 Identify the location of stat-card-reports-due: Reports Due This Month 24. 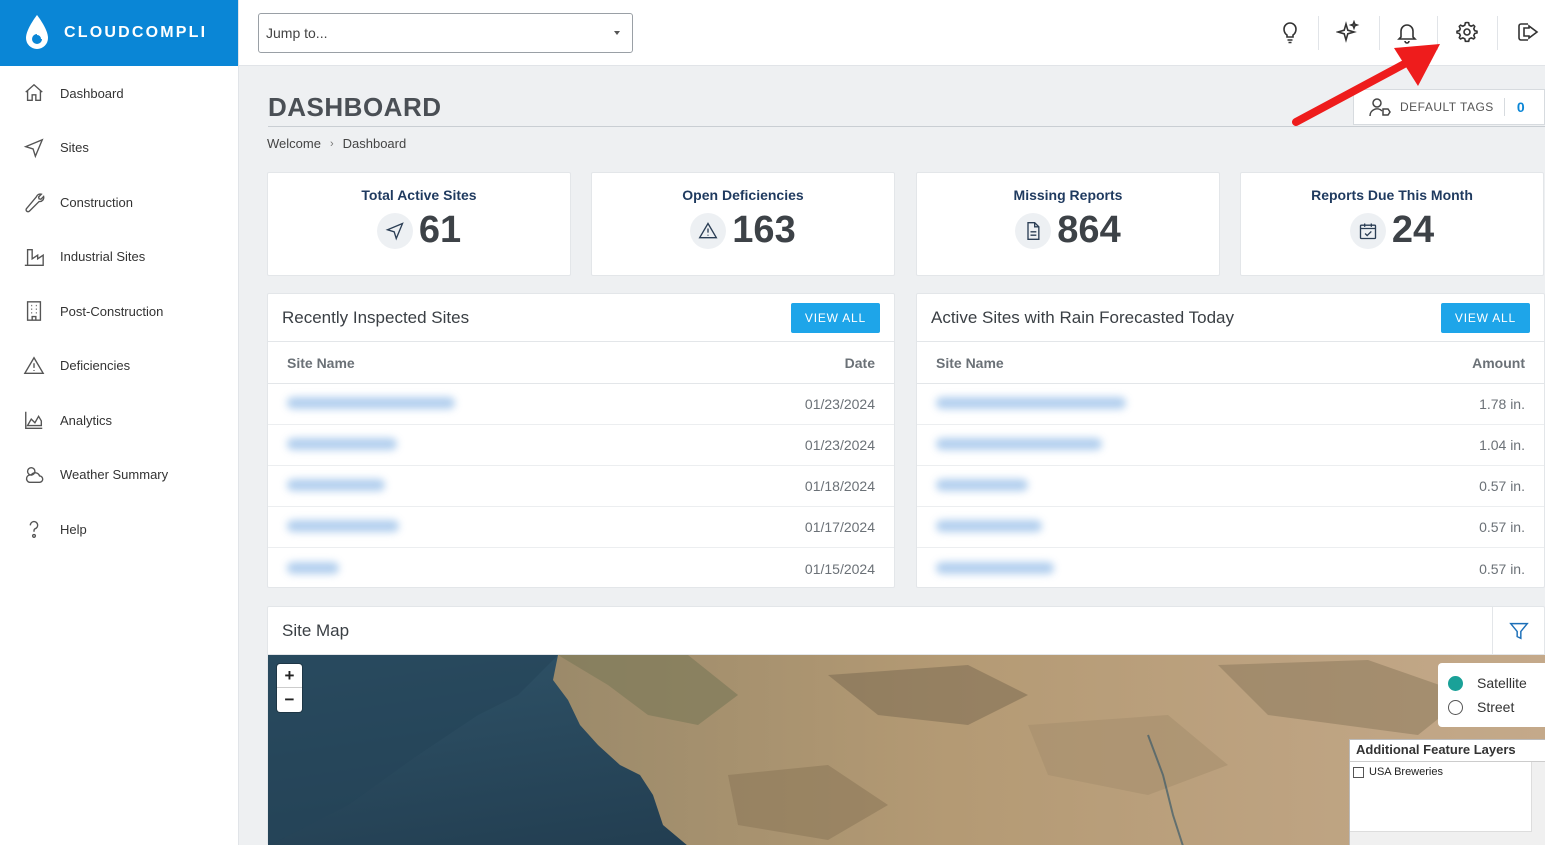
(1392, 224).